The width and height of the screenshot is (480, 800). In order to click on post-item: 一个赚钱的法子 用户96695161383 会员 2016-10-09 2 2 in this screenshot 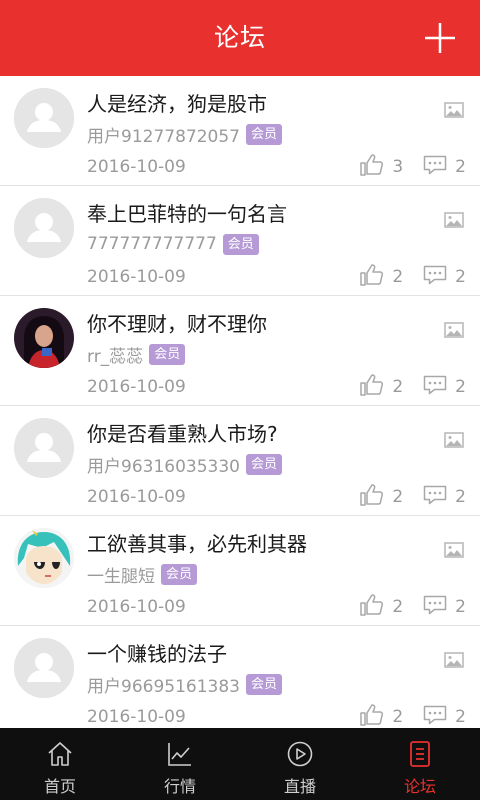, I will do `click(240, 677)`.